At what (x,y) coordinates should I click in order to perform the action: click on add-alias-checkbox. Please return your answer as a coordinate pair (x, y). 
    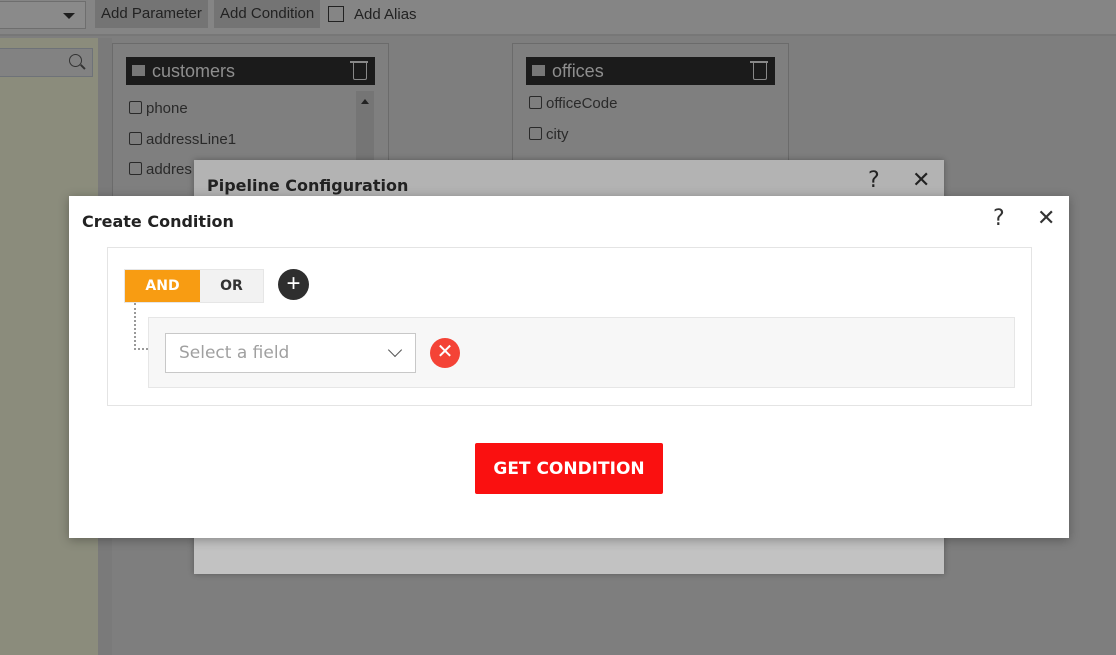
    Looking at the image, I should click on (336, 14).